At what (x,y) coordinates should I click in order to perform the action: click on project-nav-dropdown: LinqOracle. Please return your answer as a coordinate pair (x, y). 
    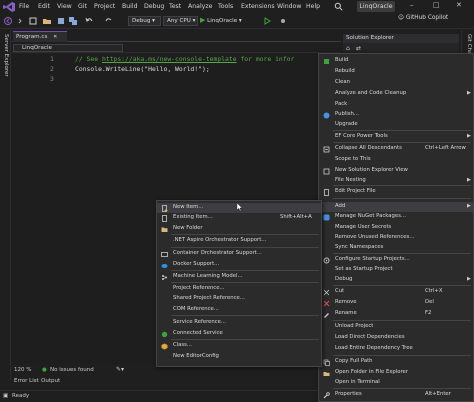
    Looking at the image, I should click on (68, 48).